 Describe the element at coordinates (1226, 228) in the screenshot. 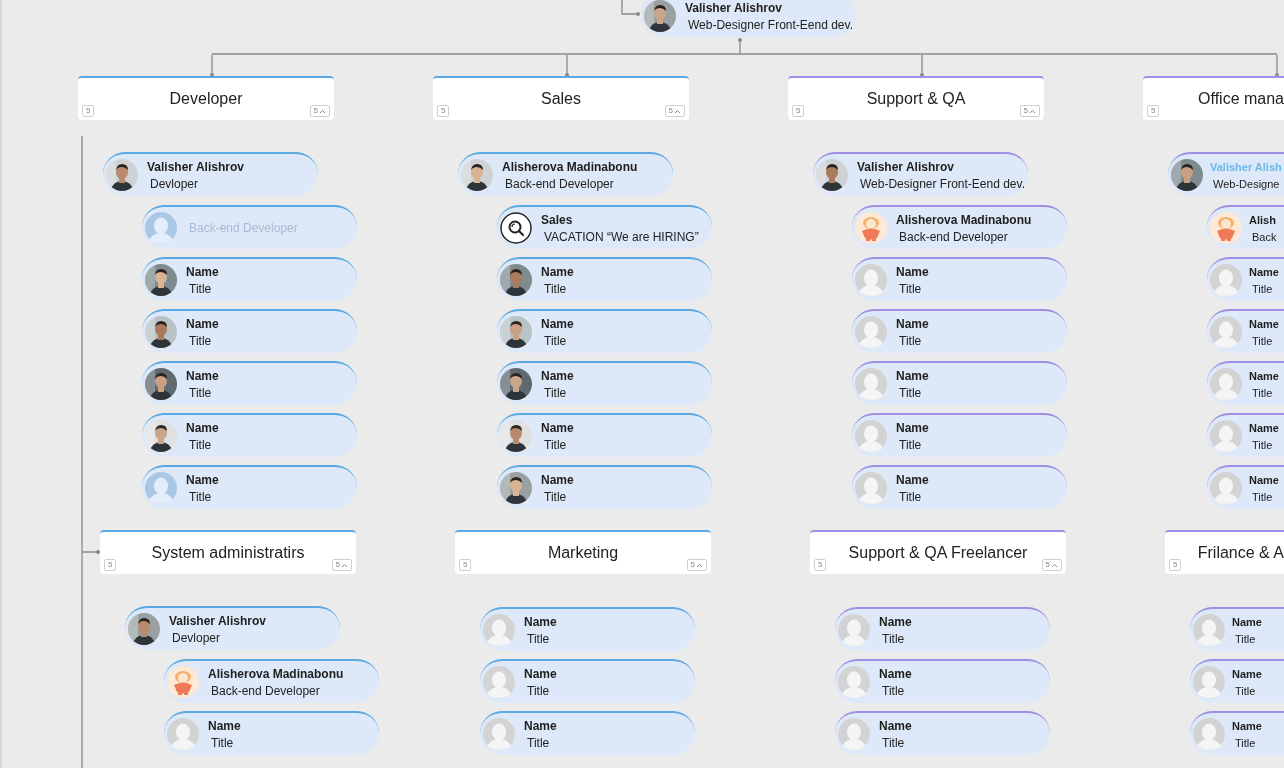

I see `mascot-icon` at that location.